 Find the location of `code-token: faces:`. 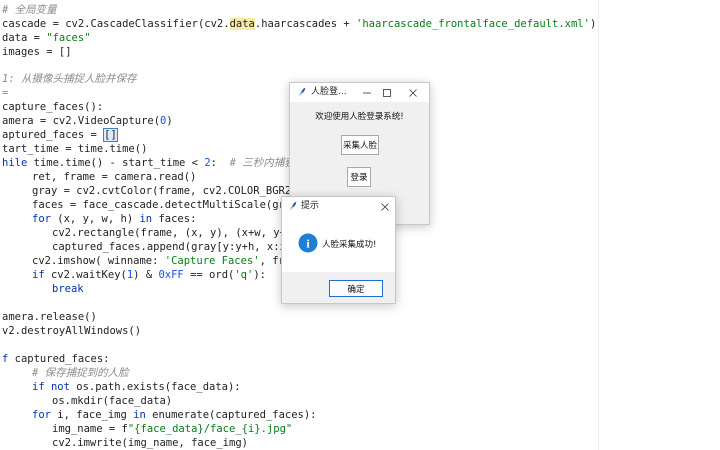

code-token: faces: is located at coordinates (174, 219).